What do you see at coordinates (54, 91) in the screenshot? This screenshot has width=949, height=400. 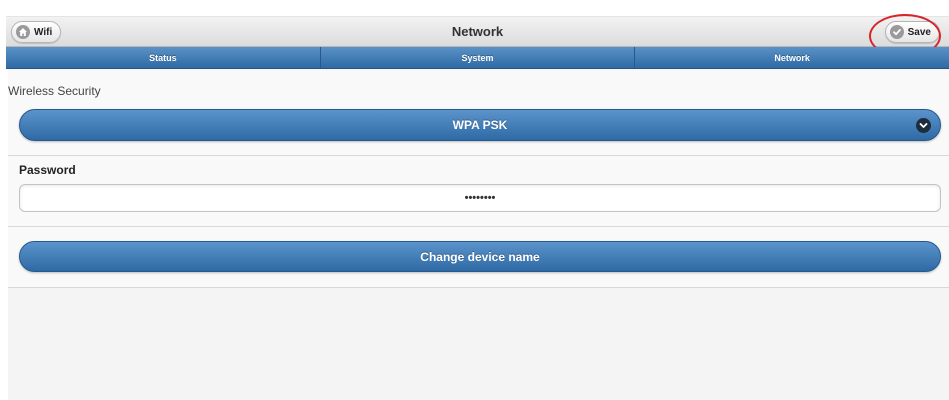 I see `wireless-security-label: Wireless Security` at bounding box center [54, 91].